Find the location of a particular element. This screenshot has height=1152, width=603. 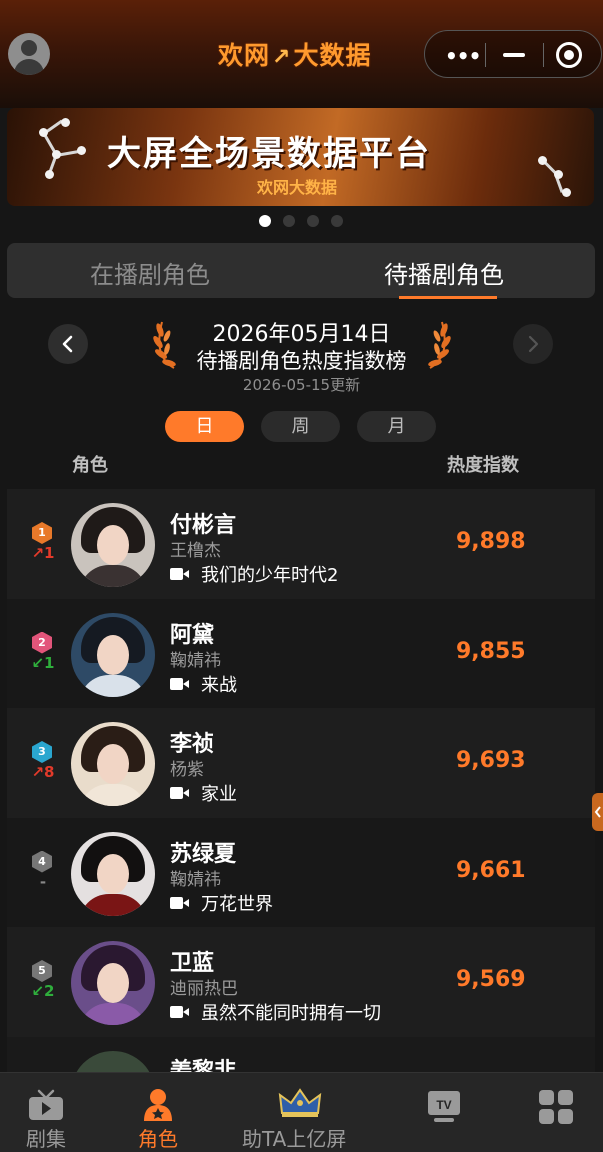

user-avatar-icon is located at coordinates (29, 54).